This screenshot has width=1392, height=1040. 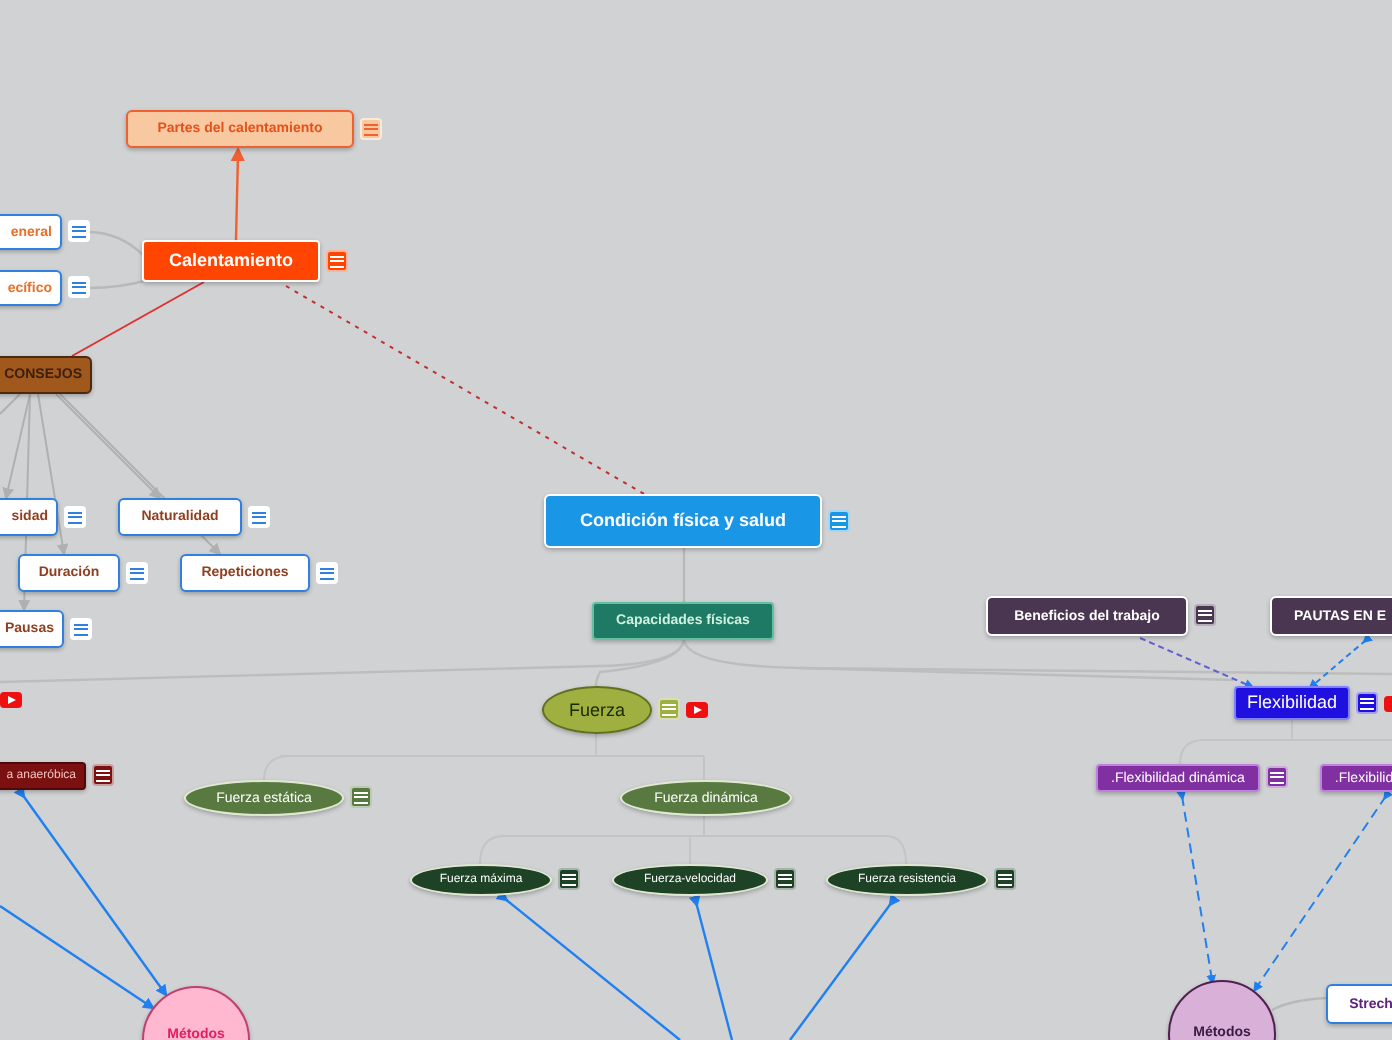 I want to click on node-box: Flexibilidad, so click(x=1292, y=703).